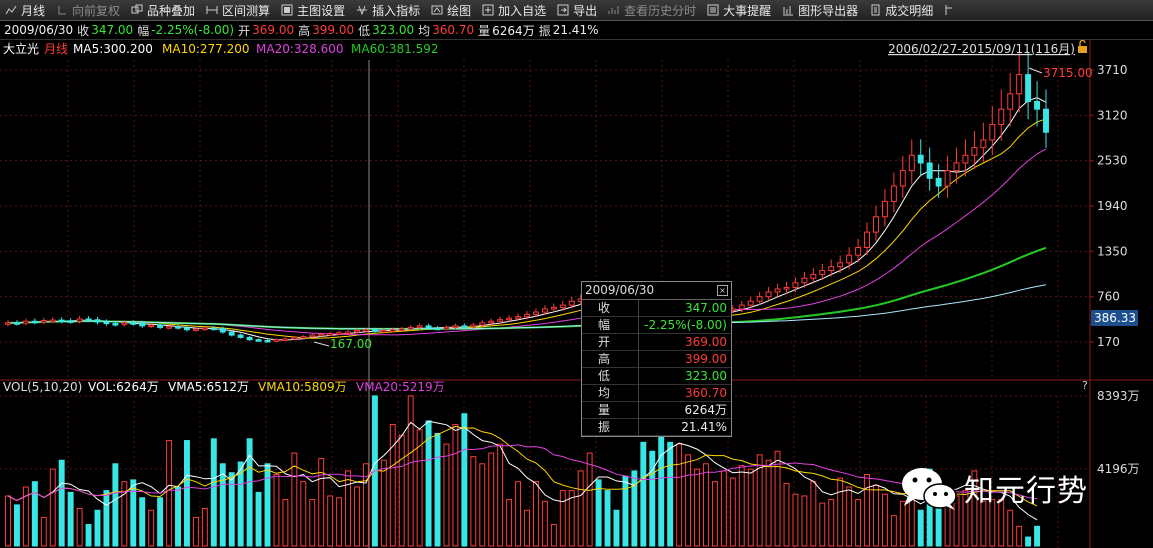 The width and height of the screenshot is (1153, 548). What do you see at coordinates (610, 393) in the screenshot?
I see `tooltip-key: 均` at bounding box center [610, 393].